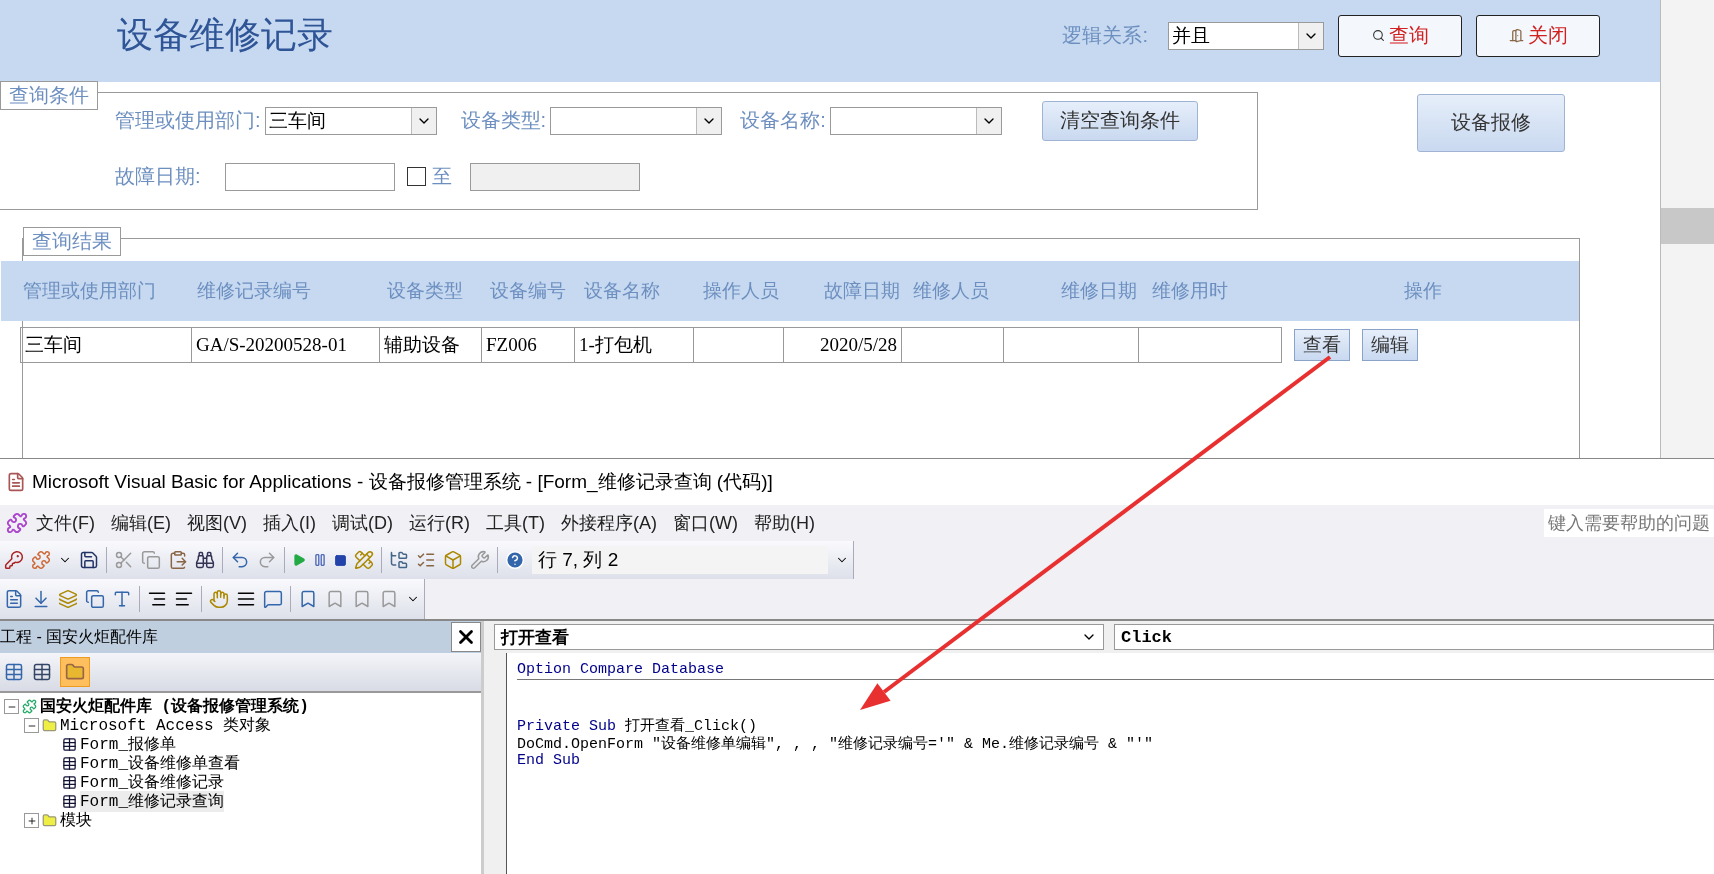 The height and width of the screenshot is (874, 1714). Describe the element at coordinates (466, 637) in the screenshot. I see `close-button` at that location.